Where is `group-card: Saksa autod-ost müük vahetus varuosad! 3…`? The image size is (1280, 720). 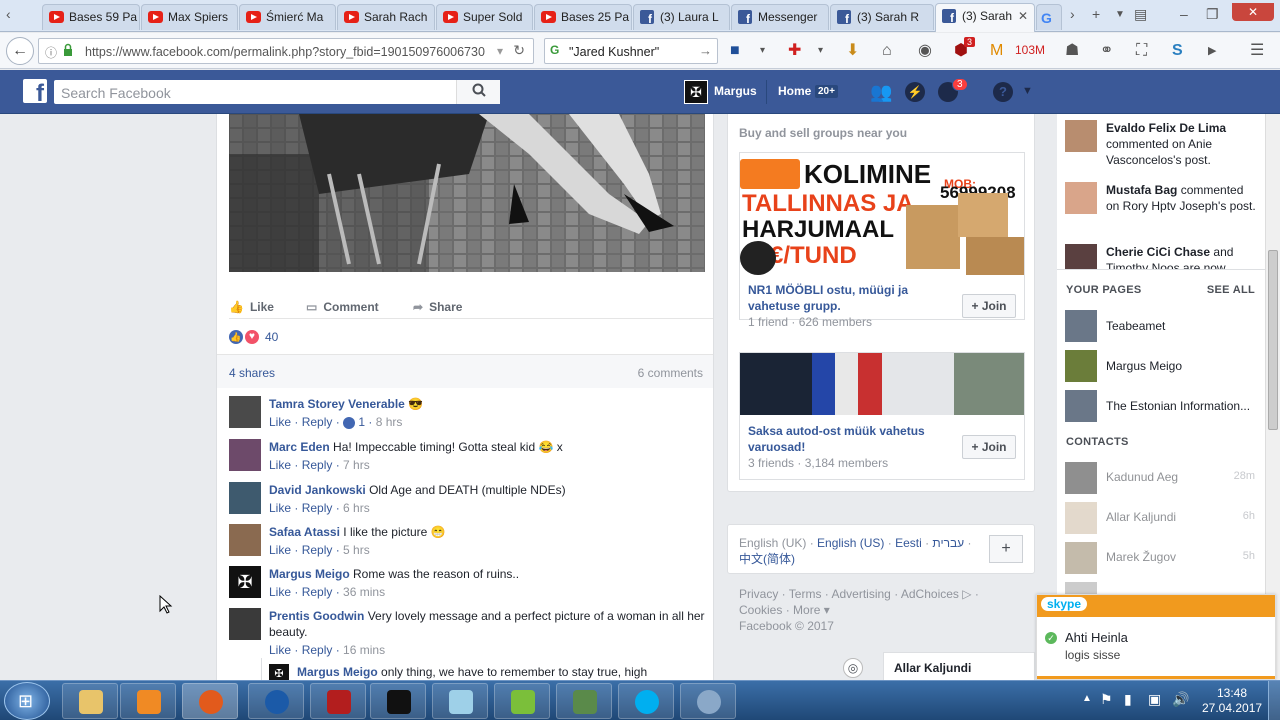
group-card: Saksa autod-ost müük vahetus varuosad! 3… is located at coordinates (882, 416).